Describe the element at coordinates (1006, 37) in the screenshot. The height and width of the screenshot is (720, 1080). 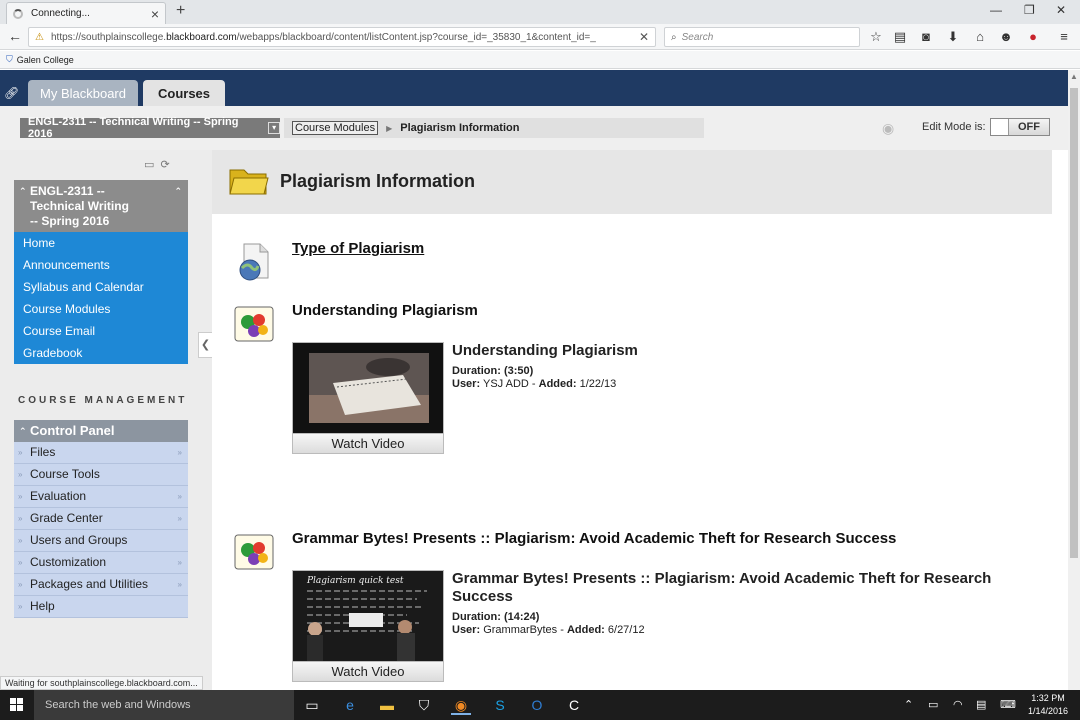
I see `chat-icon: ☻` at that location.